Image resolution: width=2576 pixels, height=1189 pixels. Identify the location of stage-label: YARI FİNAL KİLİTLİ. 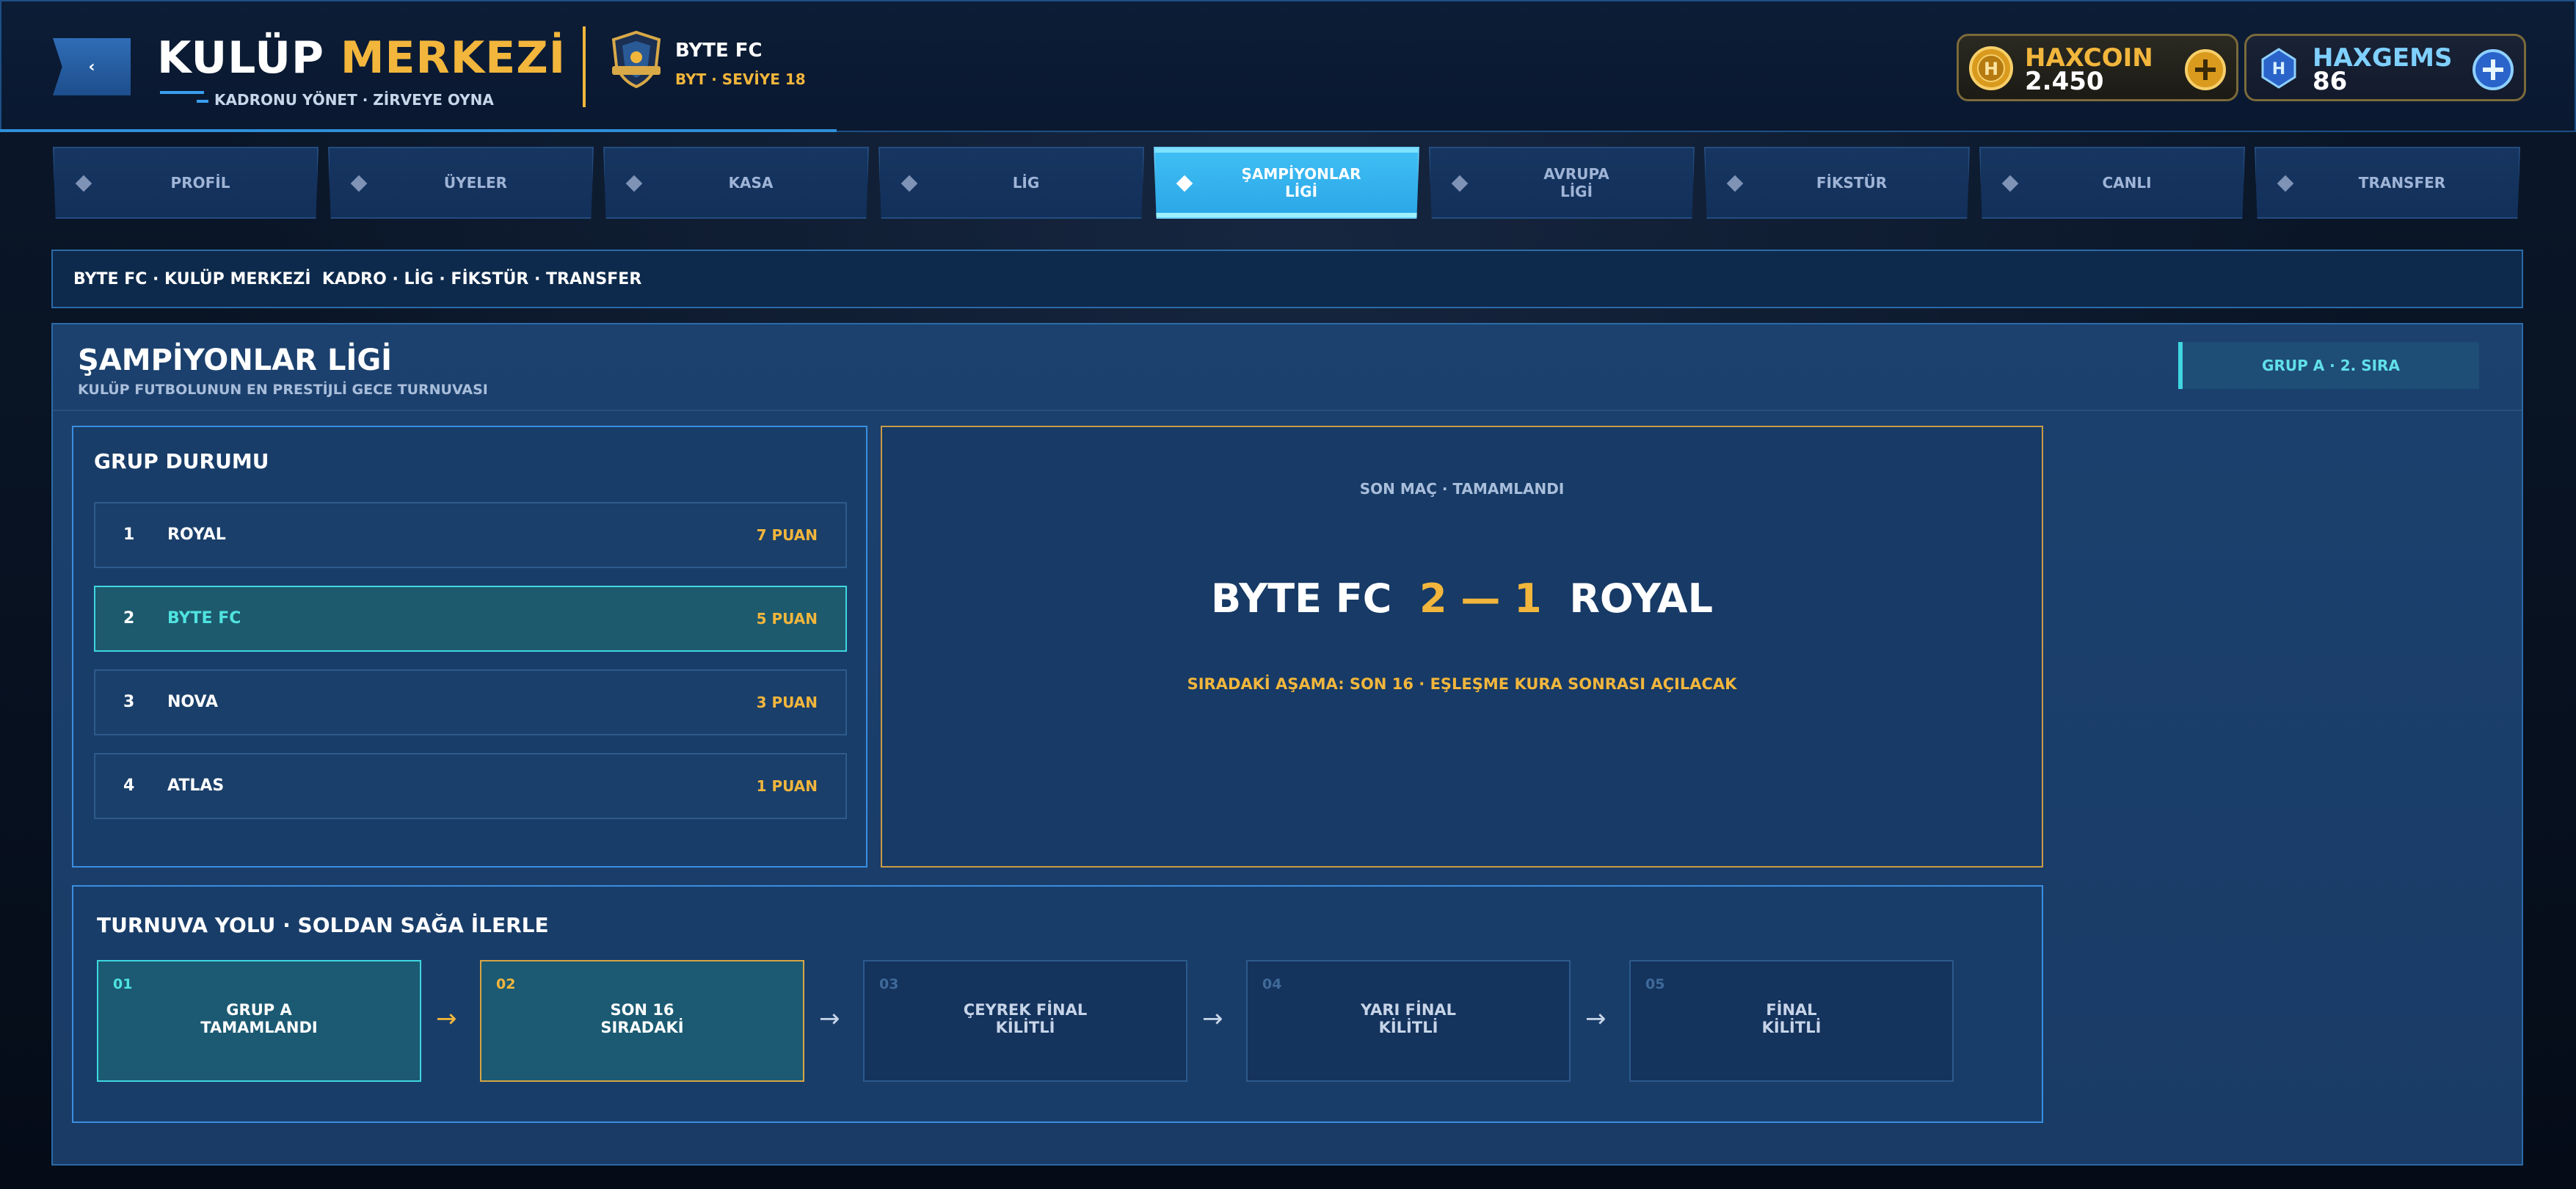
(1408, 1018).